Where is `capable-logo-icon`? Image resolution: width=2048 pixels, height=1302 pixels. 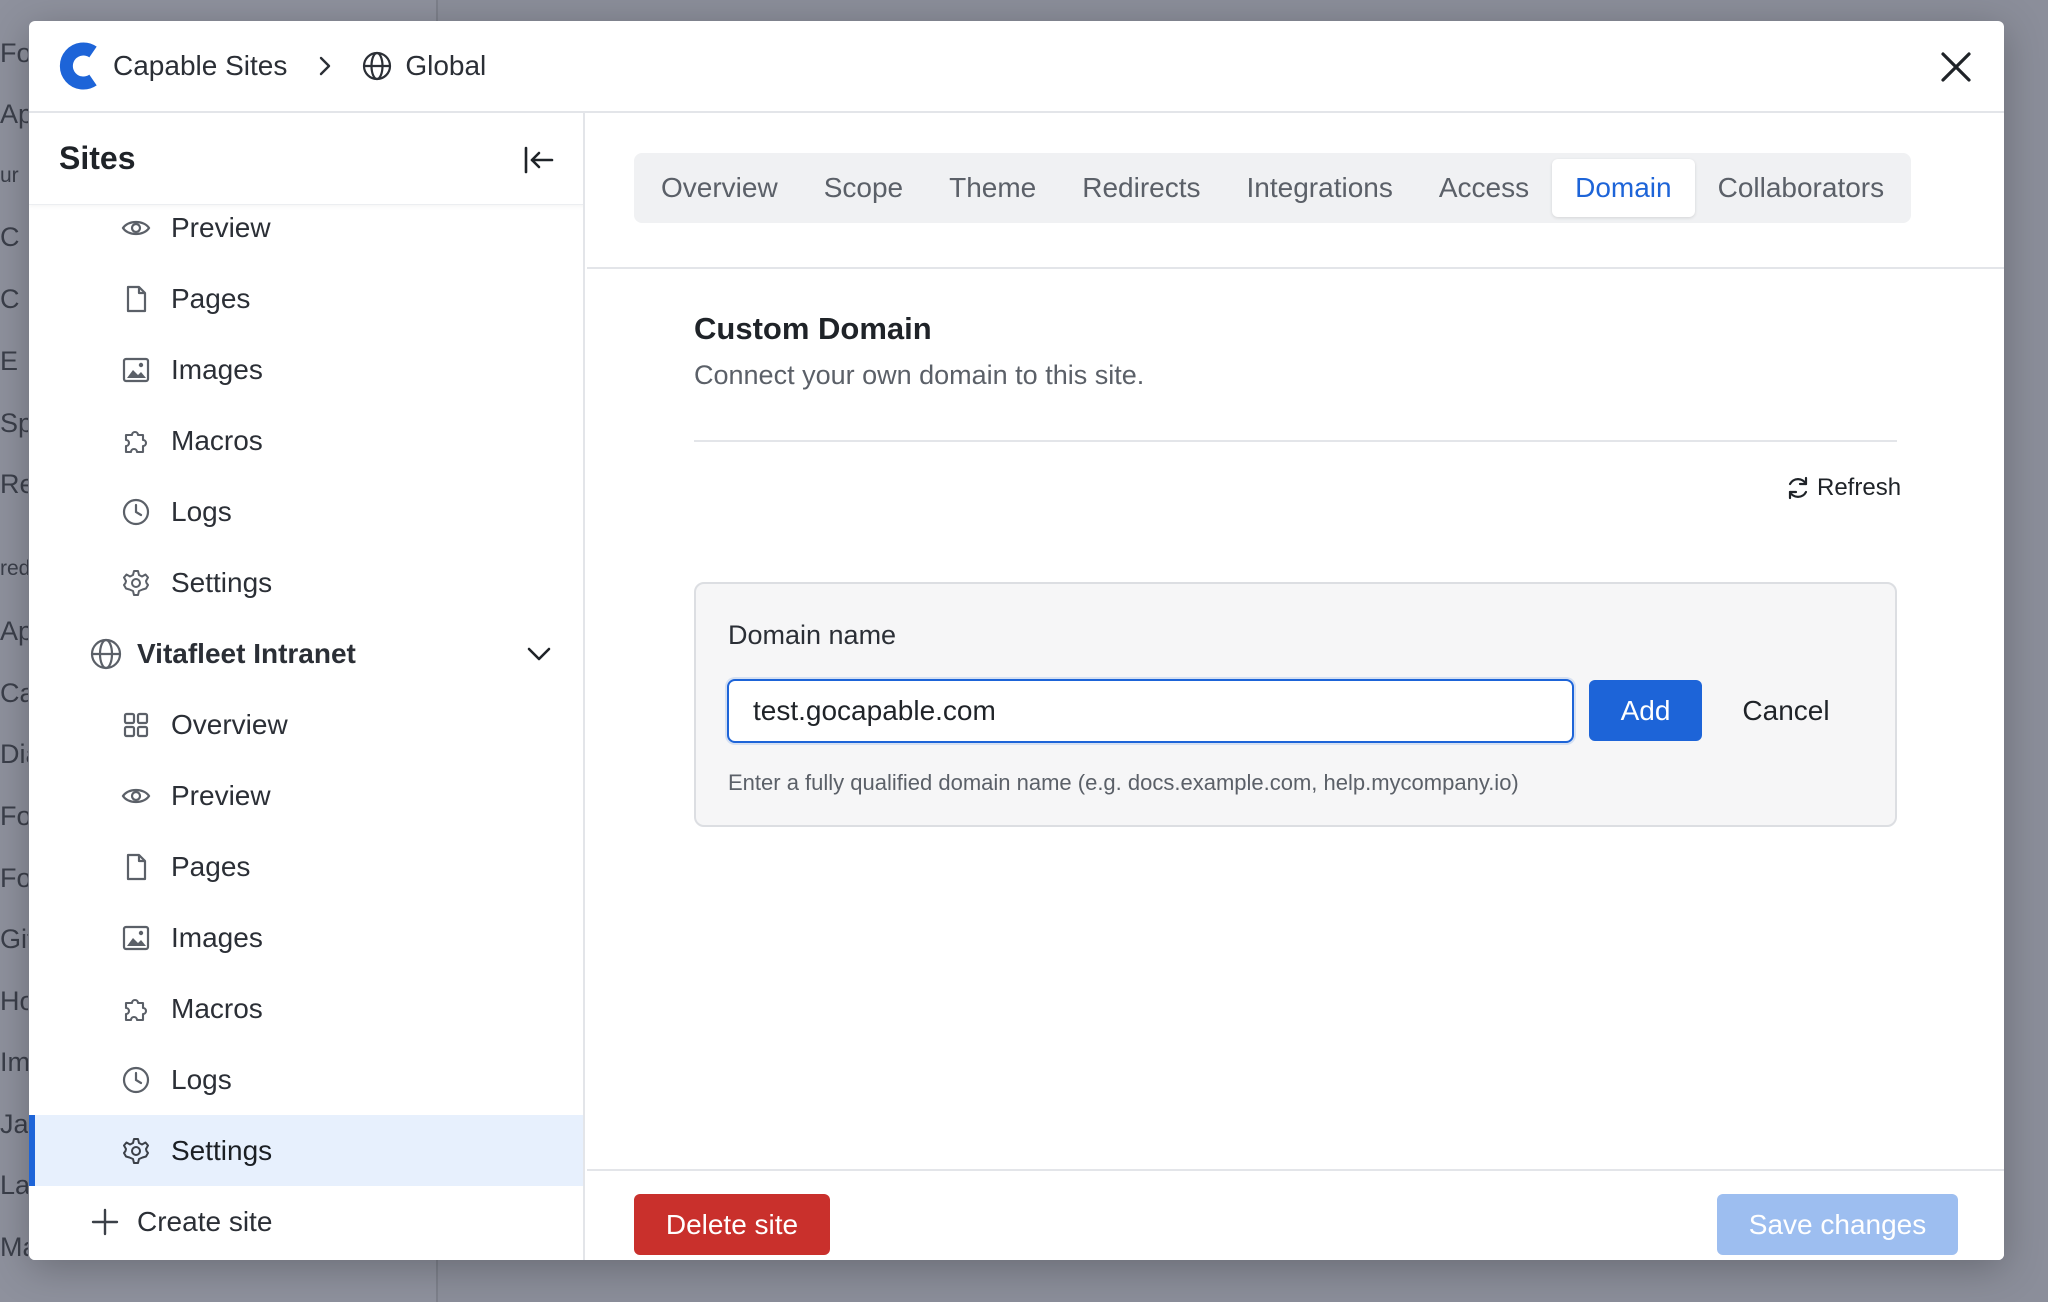 capable-logo-icon is located at coordinates (78, 66).